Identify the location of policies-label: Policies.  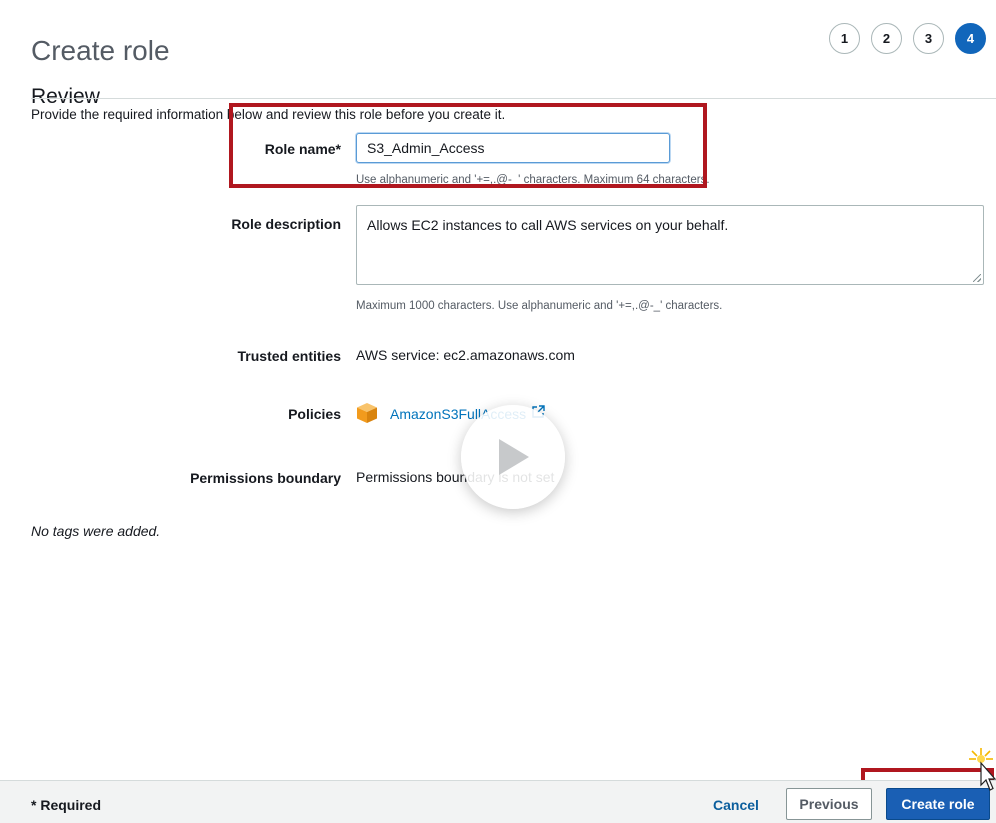
(314, 414).